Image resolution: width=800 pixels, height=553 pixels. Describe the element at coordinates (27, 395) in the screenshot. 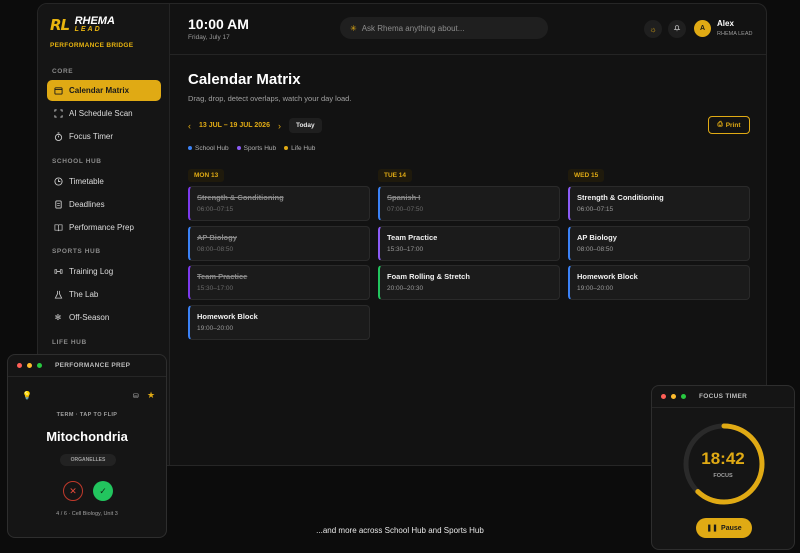

I see `lightbulb-icon: 💡` at that location.